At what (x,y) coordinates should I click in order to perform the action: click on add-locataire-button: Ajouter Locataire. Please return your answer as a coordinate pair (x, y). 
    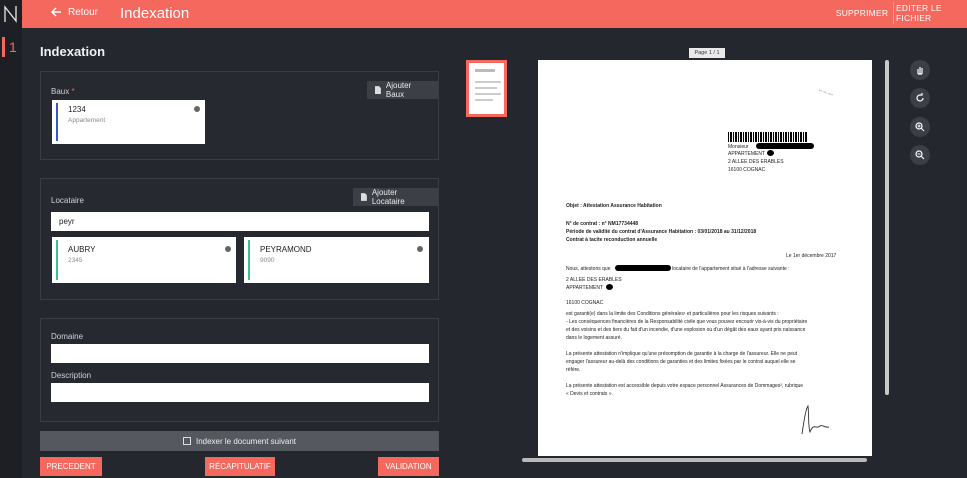
    Looking at the image, I should click on (395, 197).